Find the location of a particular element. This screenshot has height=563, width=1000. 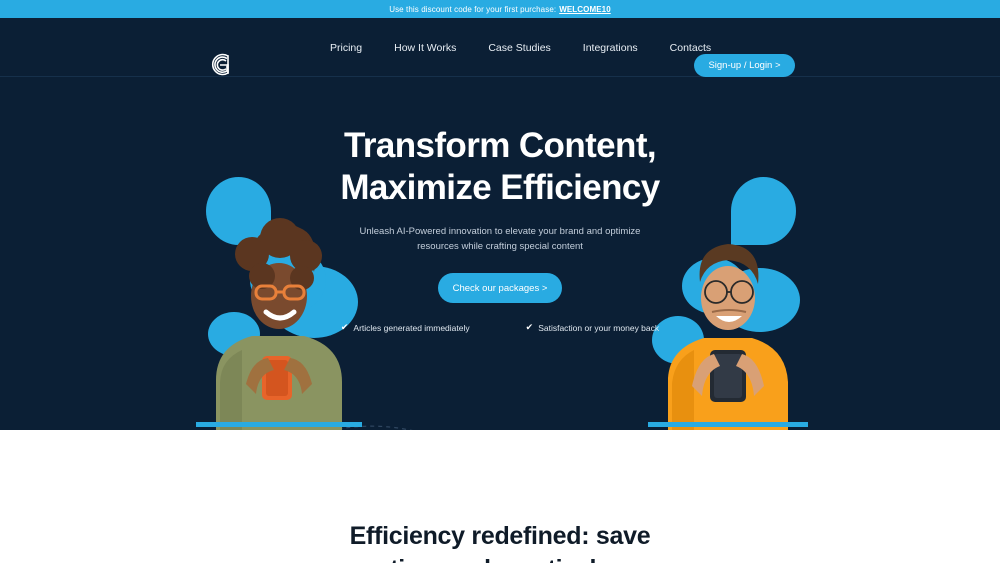

benefit-money-back: ✔ Satisfaction or your money back is located at coordinates (593, 327).